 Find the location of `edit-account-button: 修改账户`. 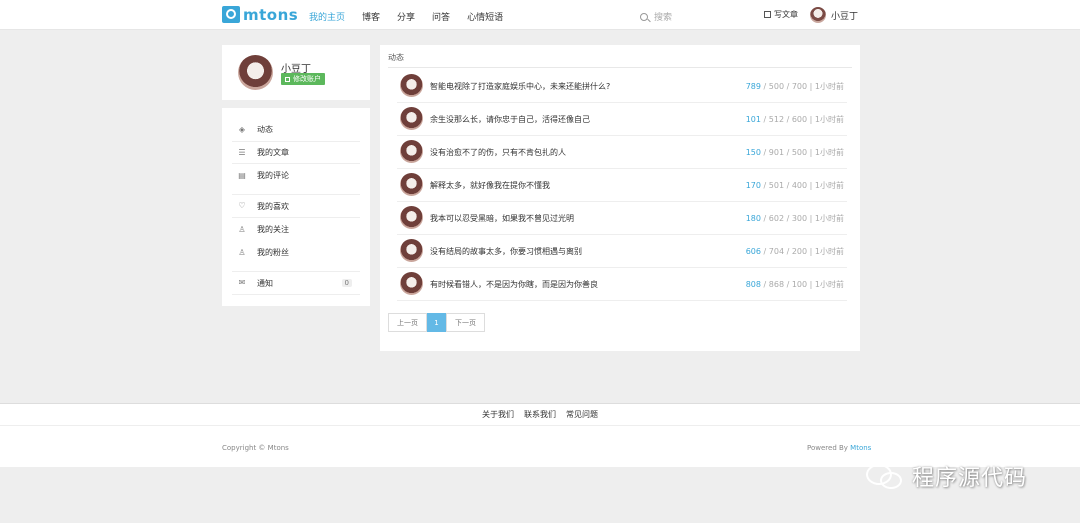

edit-account-button: 修改账户 is located at coordinates (303, 79).